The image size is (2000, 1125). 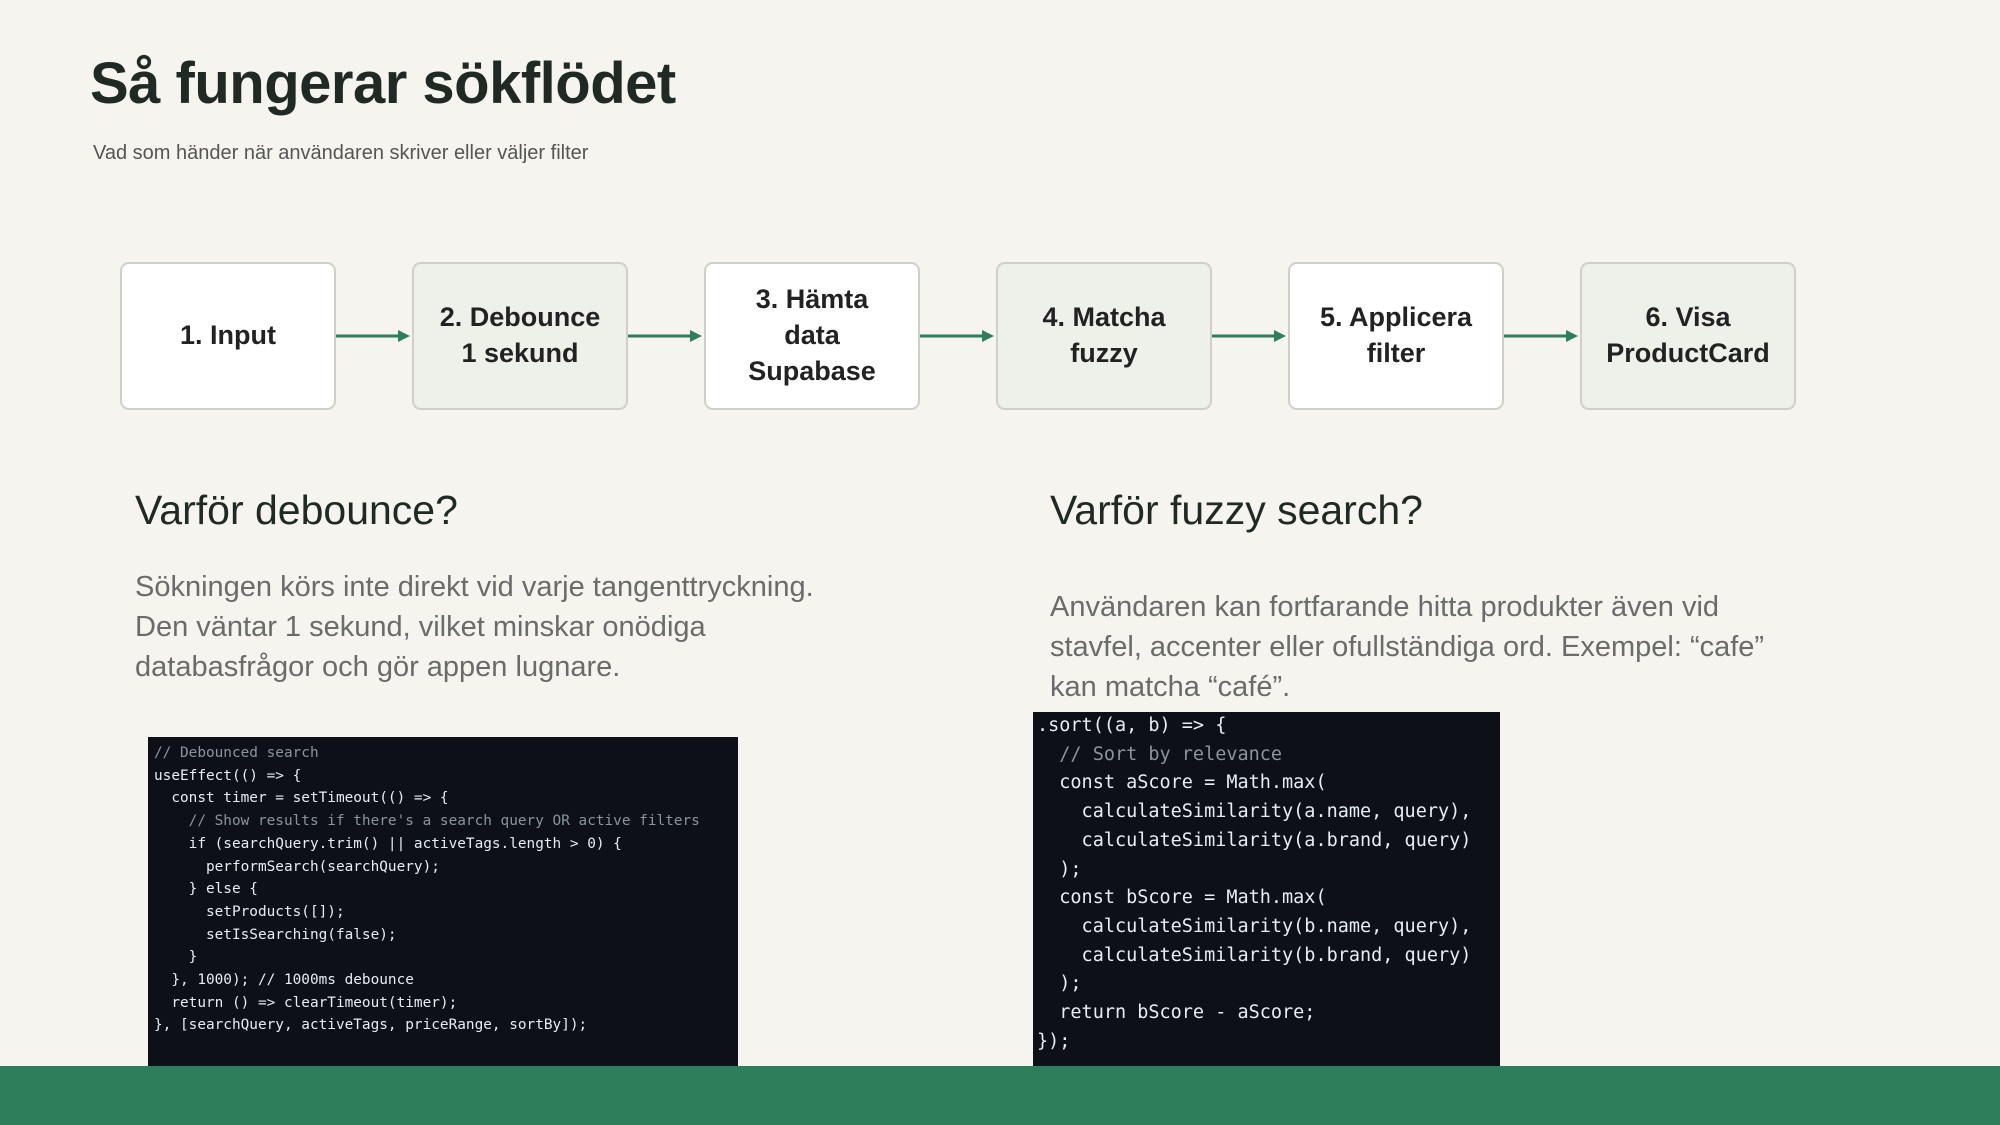 What do you see at coordinates (1236, 510) in the screenshot?
I see `fuzzy-heading: Varför fuzzy search?` at bounding box center [1236, 510].